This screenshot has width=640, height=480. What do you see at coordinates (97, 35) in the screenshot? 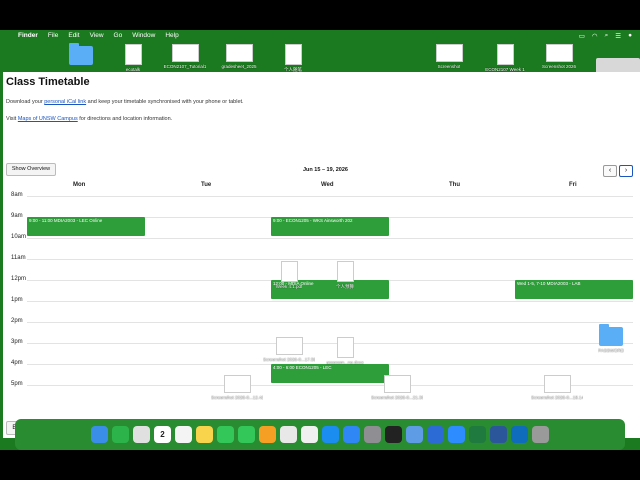
I see `menu-view: View` at bounding box center [97, 35].